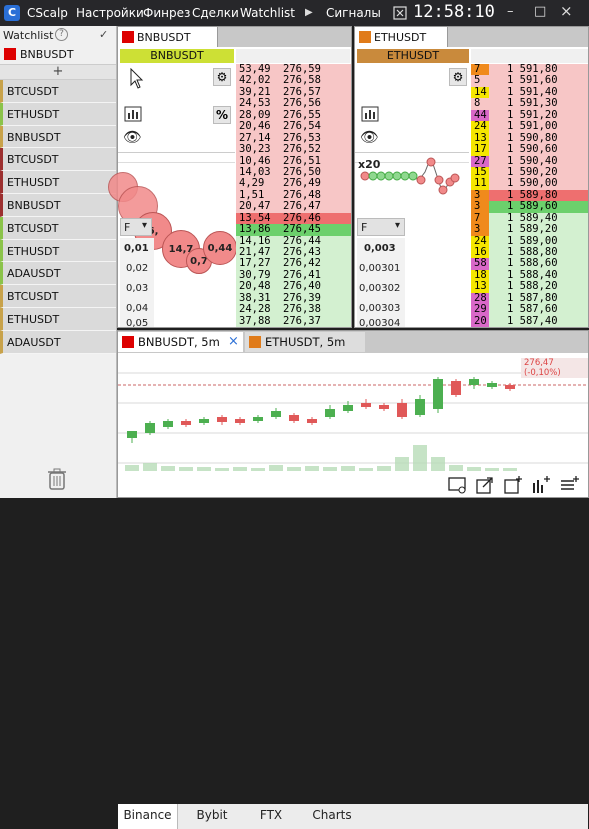 The image size is (589, 829). Describe the element at coordinates (166, 13) in the screenshot. I see `menu-finrez: Финрез` at that location.